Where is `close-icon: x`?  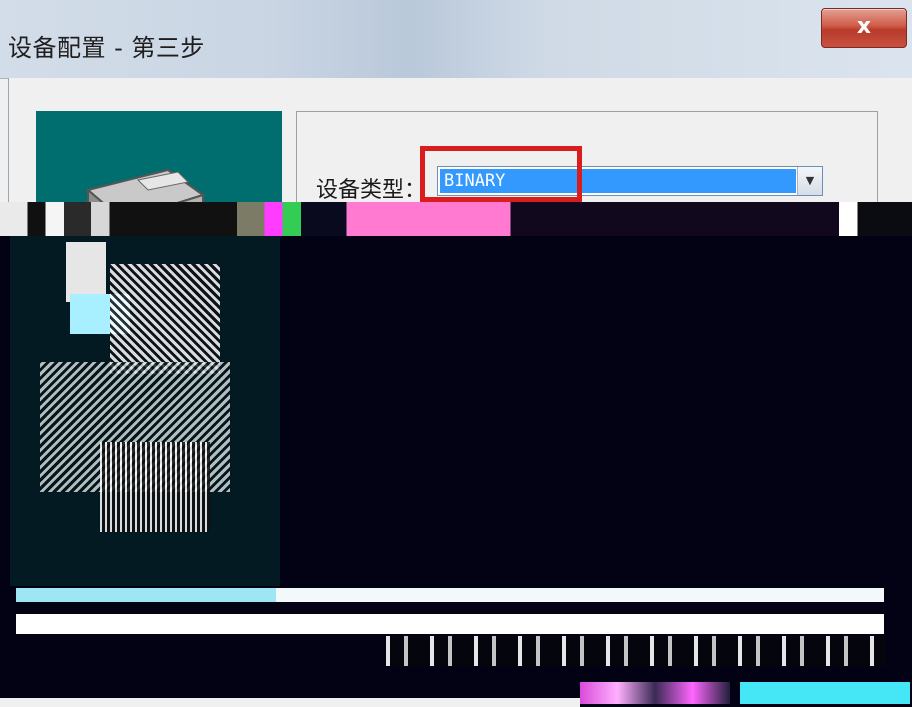
close-icon: x is located at coordinates (864, 26).